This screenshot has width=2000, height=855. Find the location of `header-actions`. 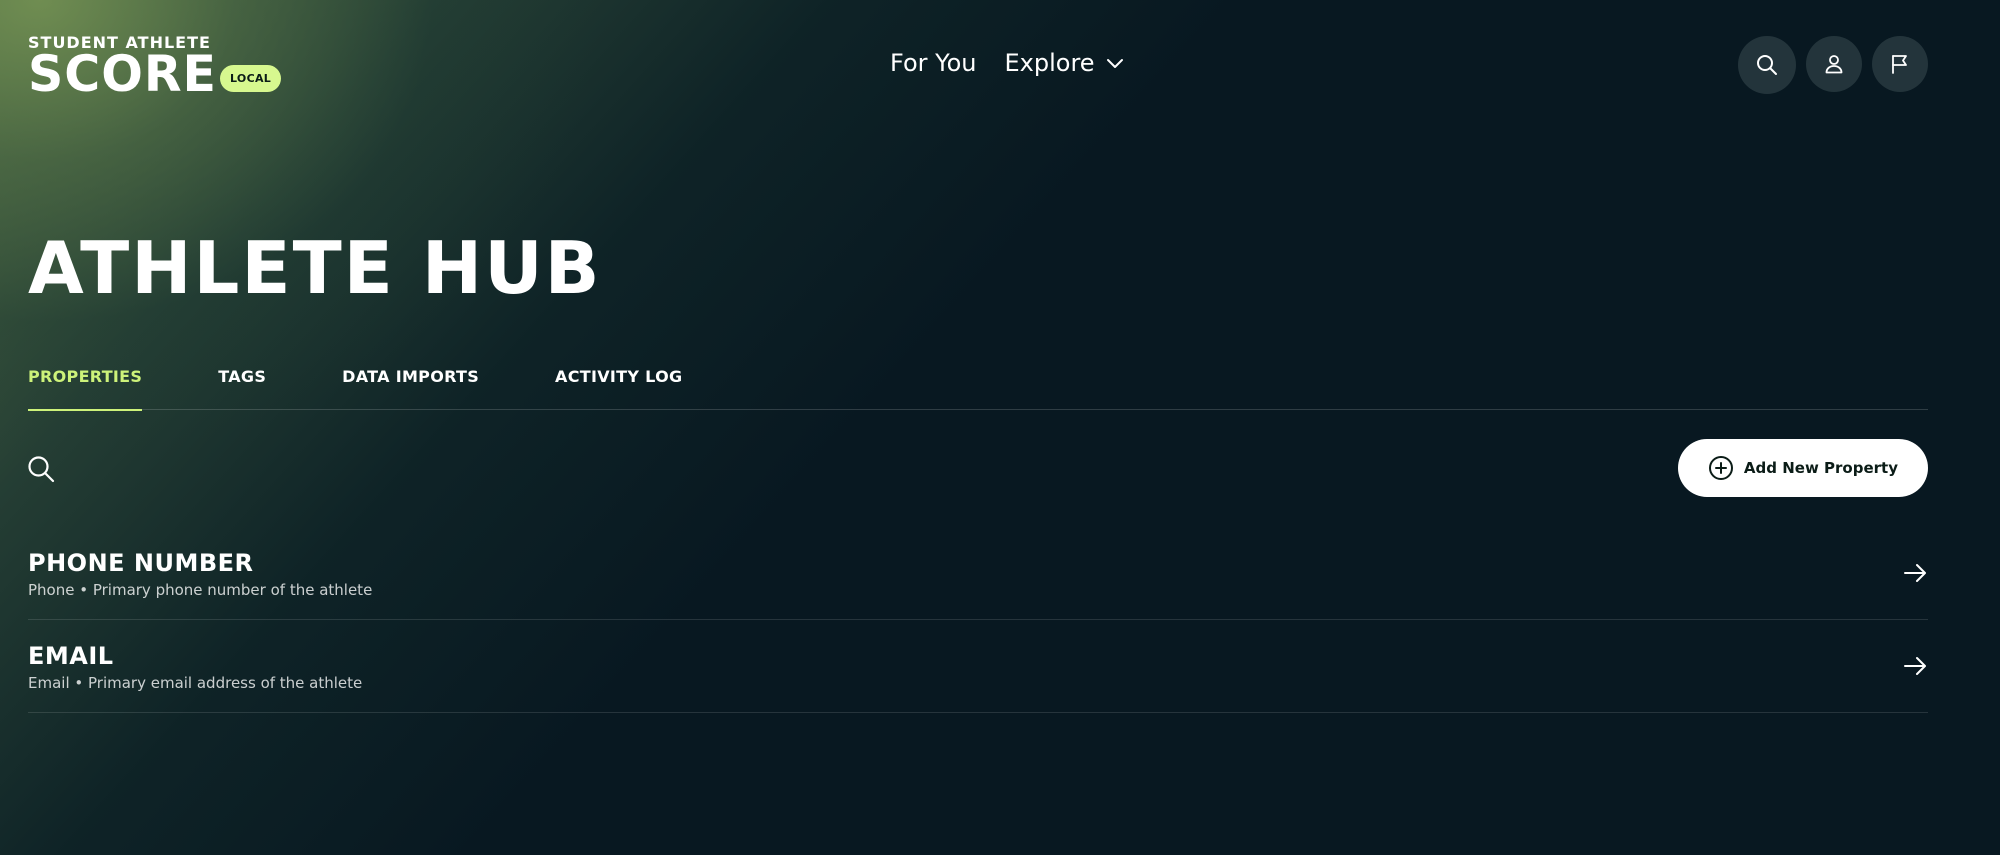

header-actions is located at coordinates (1833, 65).